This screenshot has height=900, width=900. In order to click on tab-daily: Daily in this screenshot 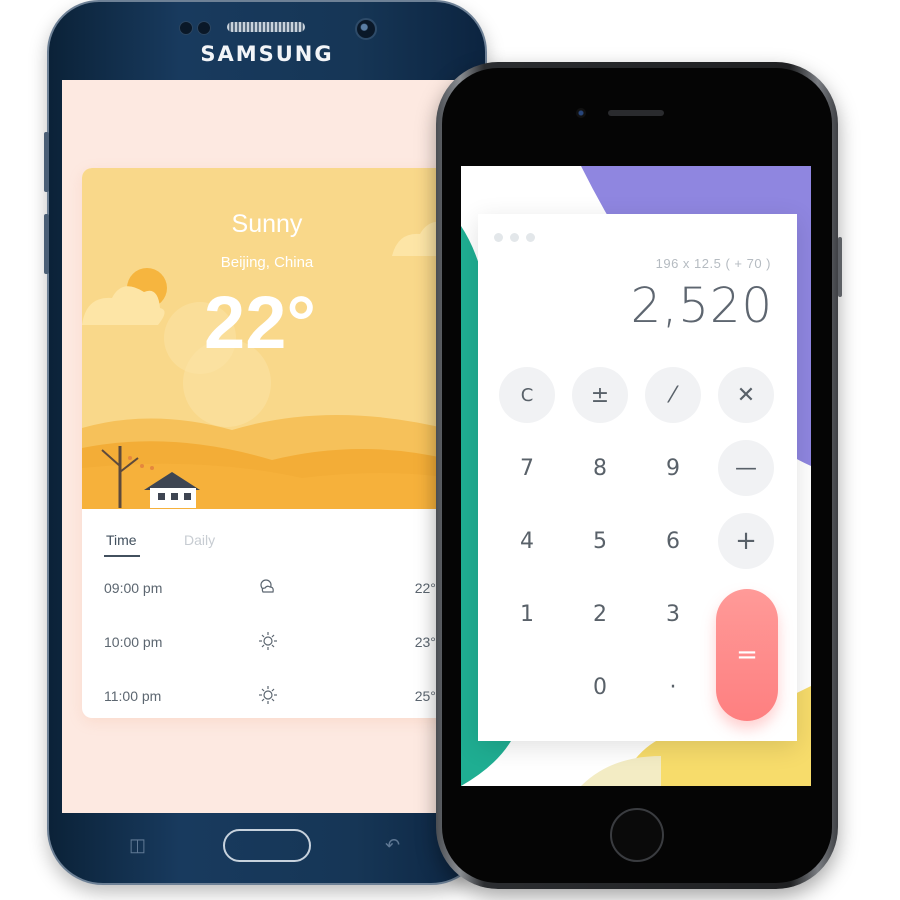, I will do `click(199, 540)`.